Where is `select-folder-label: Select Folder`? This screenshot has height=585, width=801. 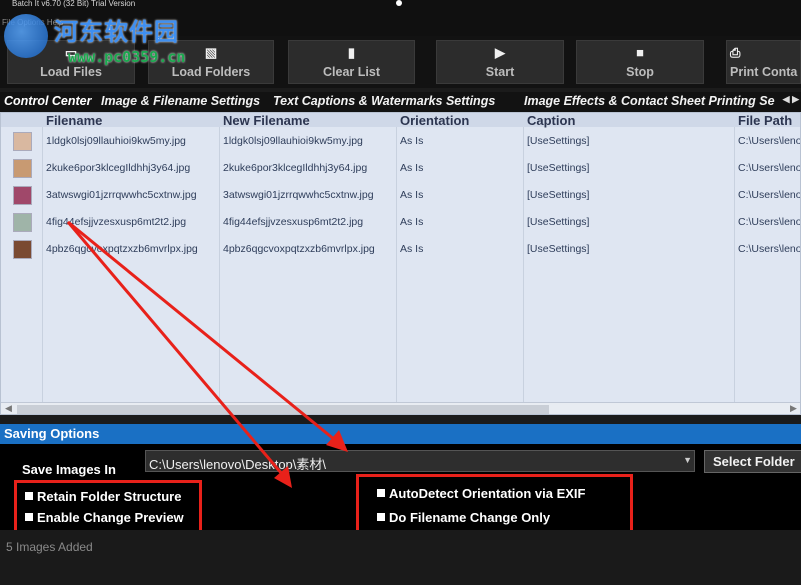 select-folder-label: Select Folder is located at coordinates (754, 461).